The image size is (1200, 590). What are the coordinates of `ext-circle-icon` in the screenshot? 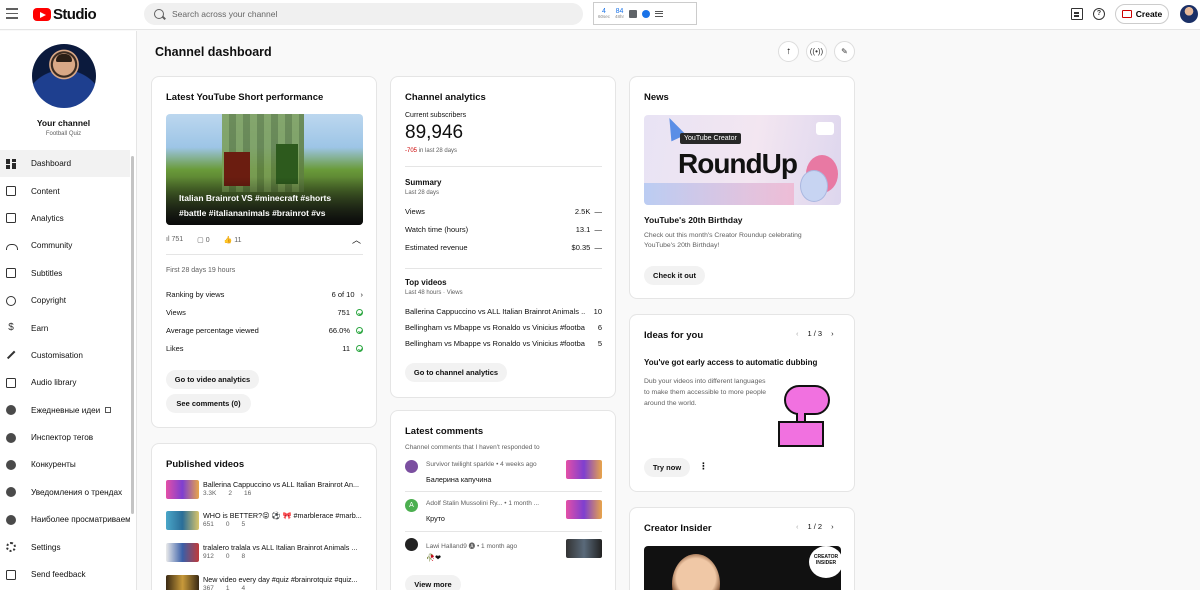 It's located at (646, 13).